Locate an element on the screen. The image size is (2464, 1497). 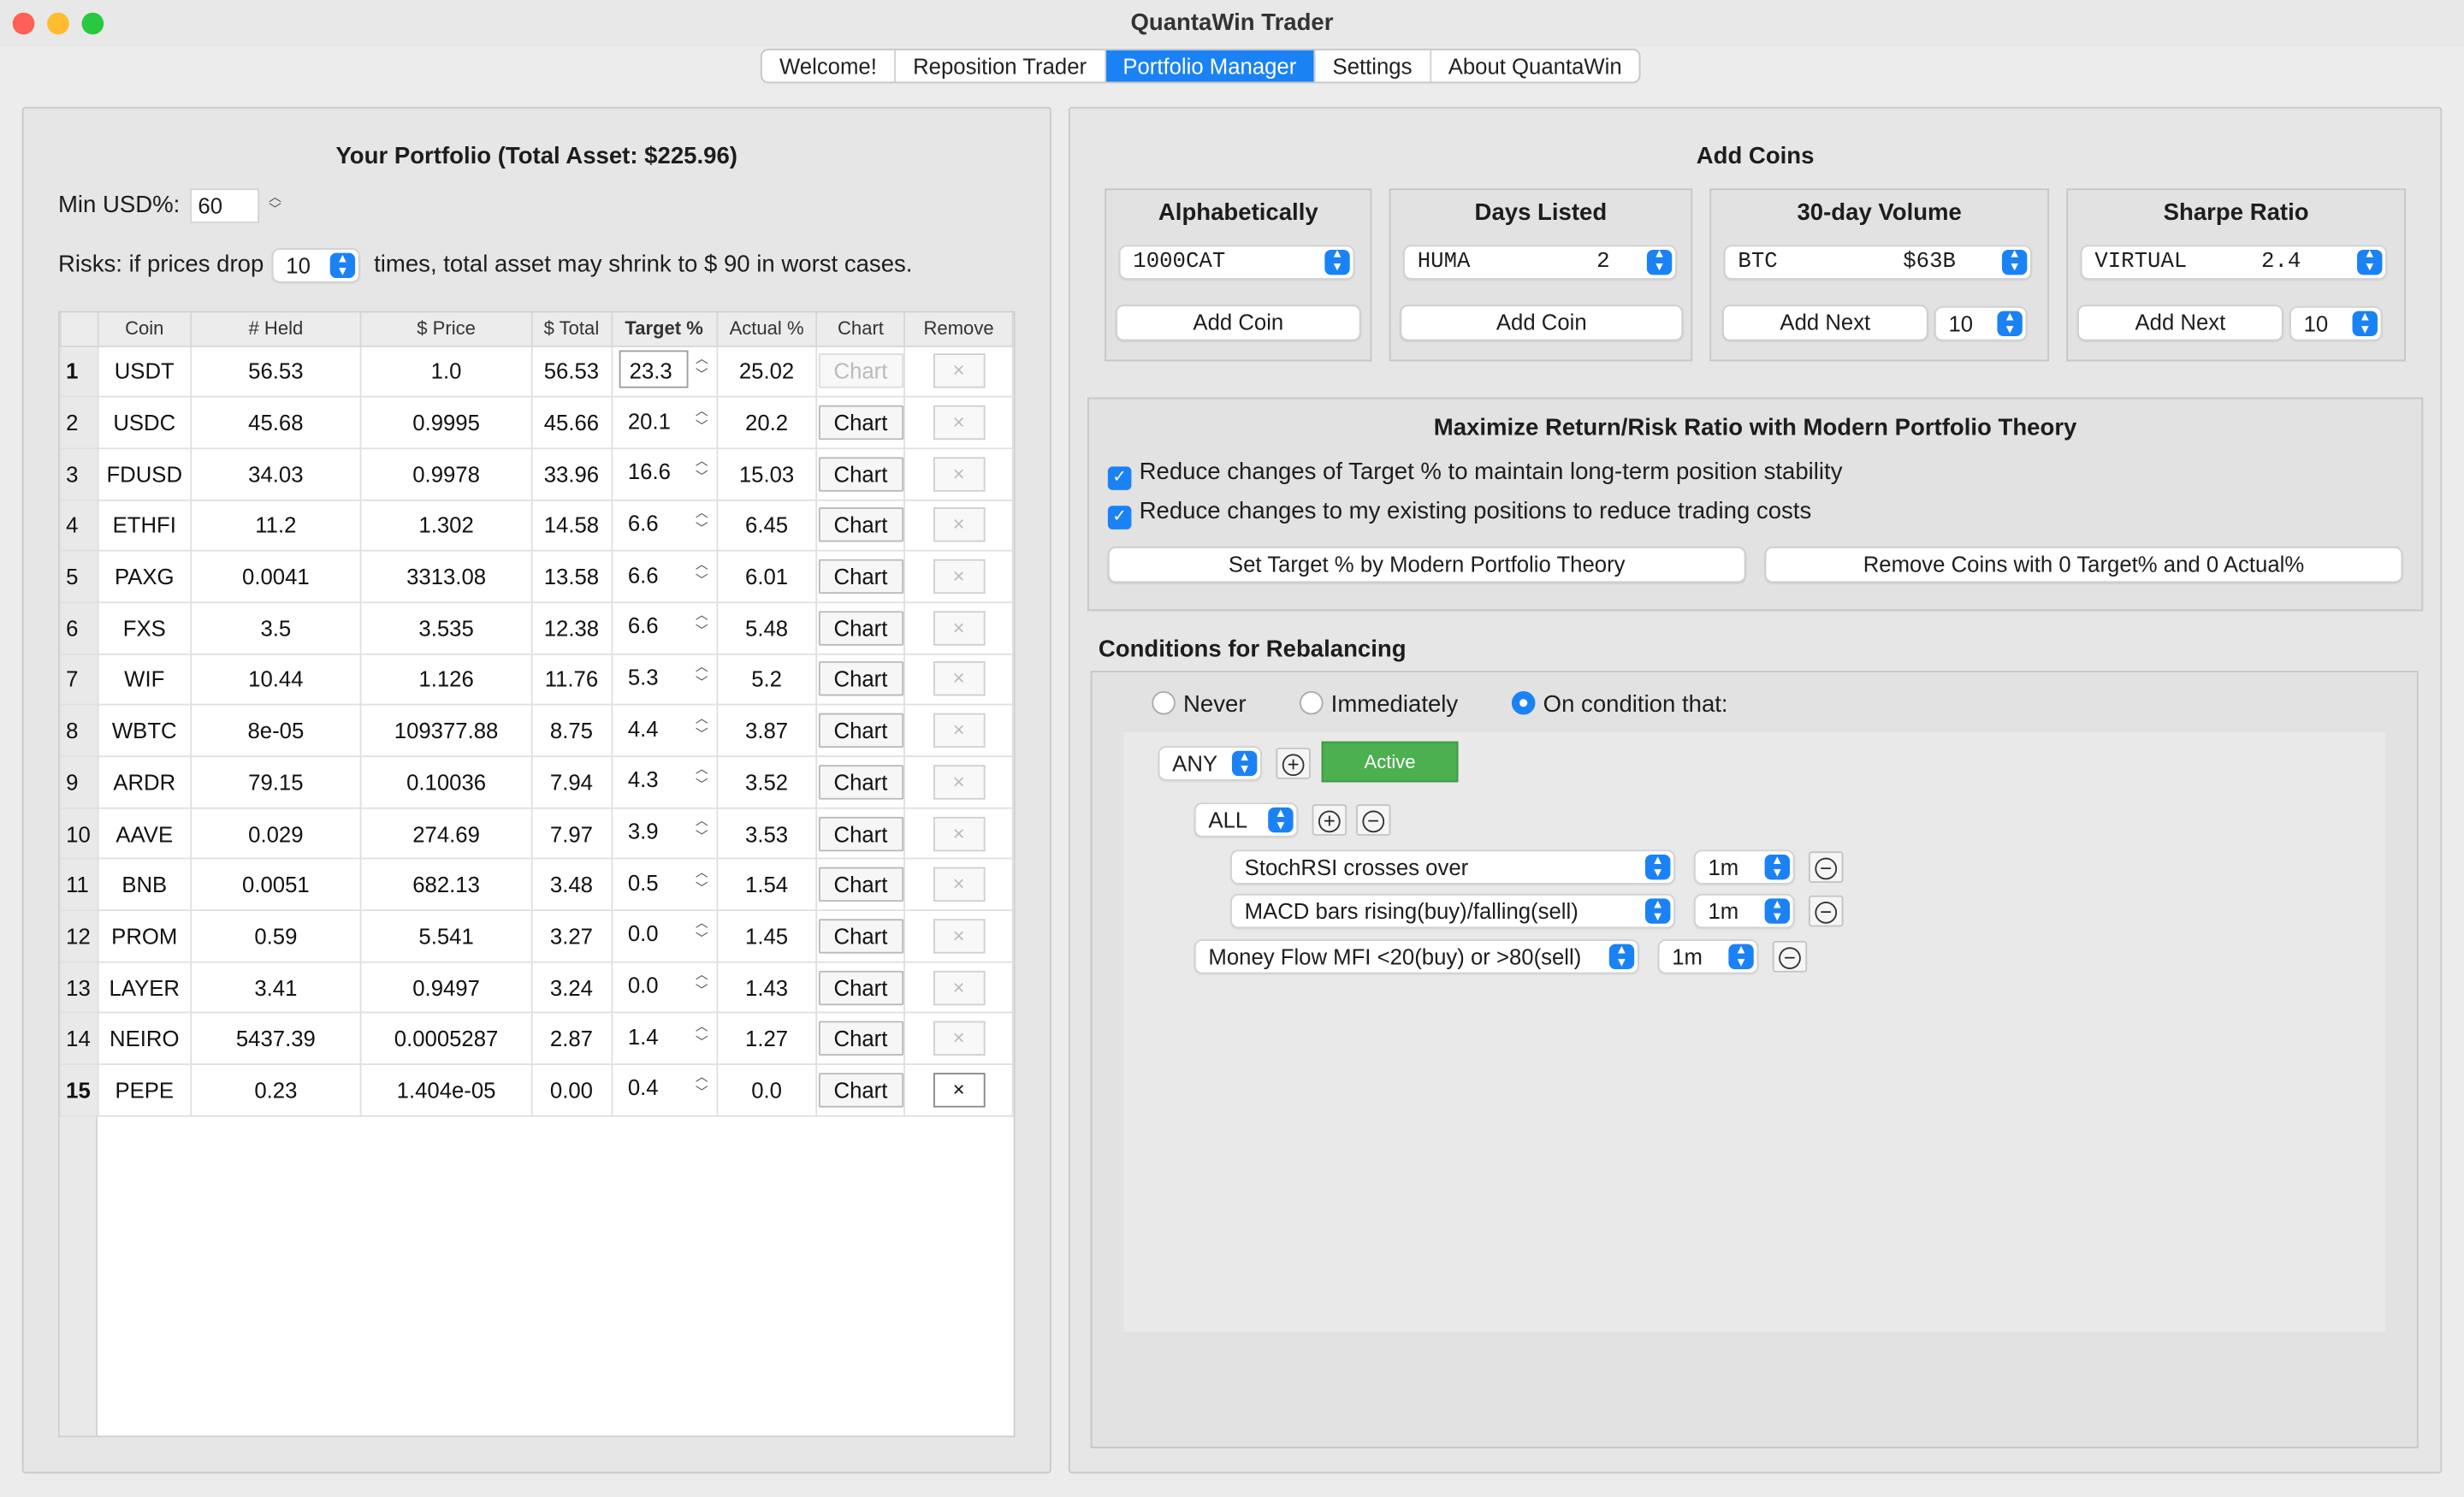
add-coin-alpha-button: Add Coin is located at coordinates (1238, 323).